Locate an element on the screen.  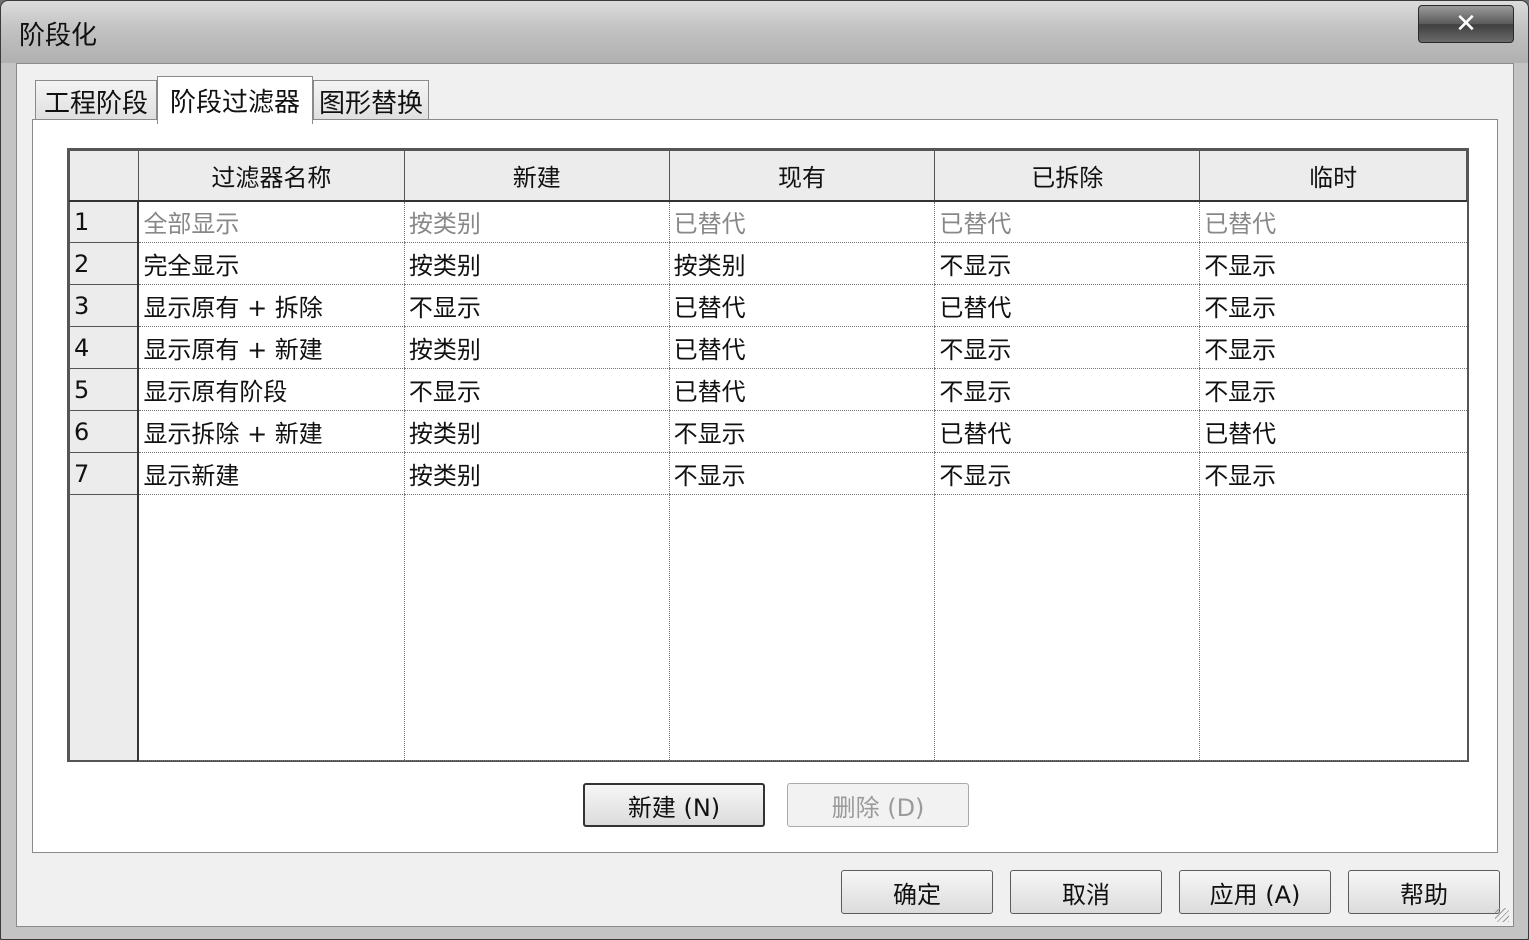
row-number: 1 is located at coordinates (104, 221).